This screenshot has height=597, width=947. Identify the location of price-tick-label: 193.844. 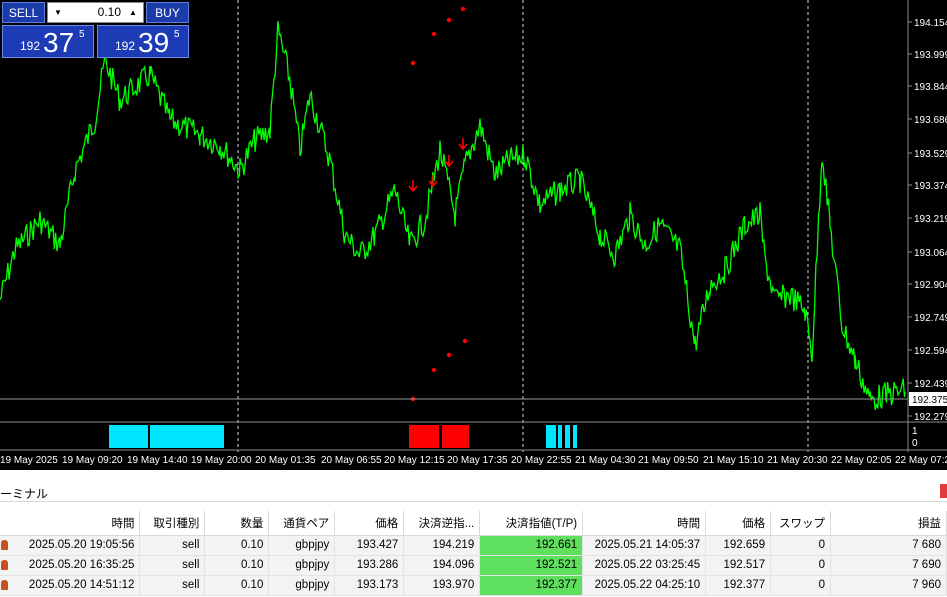
(930, 87).